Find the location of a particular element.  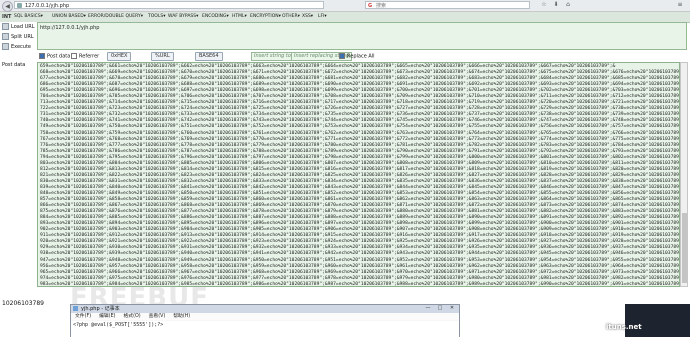

menu-help: 帮助(H) is located at coordinates (181, 316).